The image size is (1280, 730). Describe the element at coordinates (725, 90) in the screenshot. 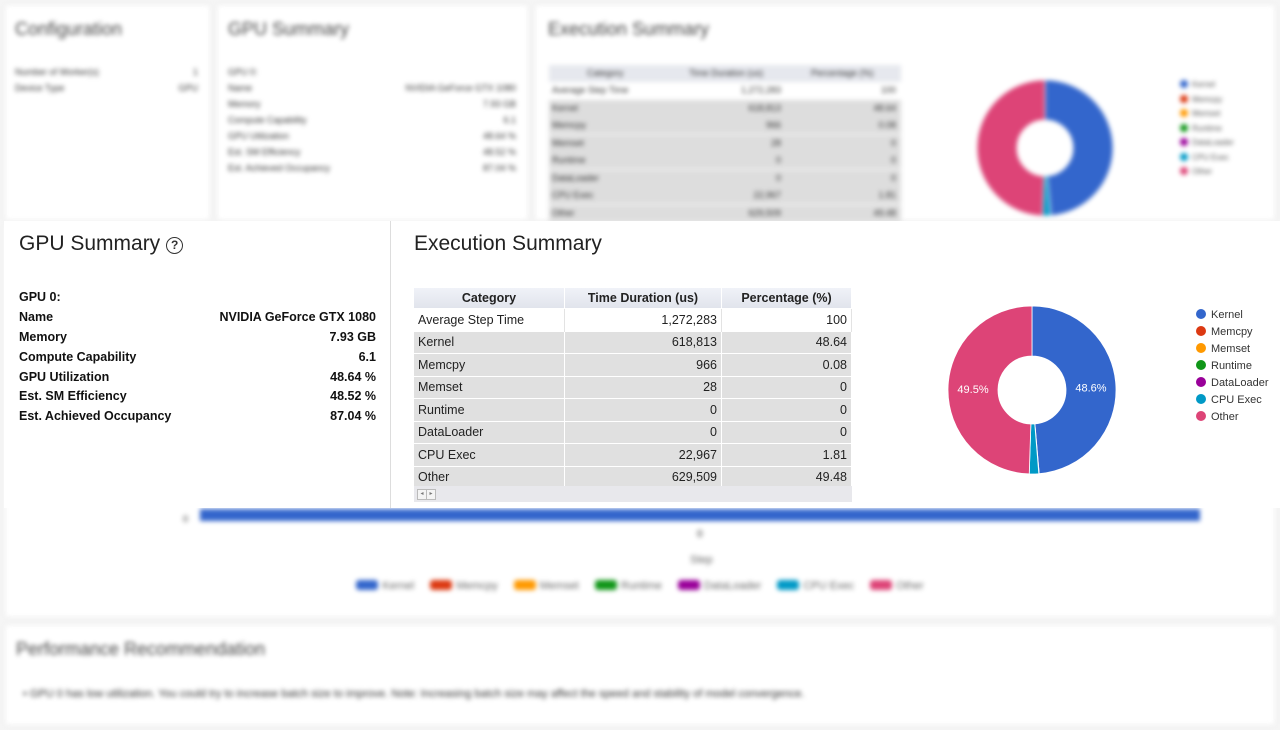

I see `bg-table-row: Average Step Time 1,272,283 100` at that location.